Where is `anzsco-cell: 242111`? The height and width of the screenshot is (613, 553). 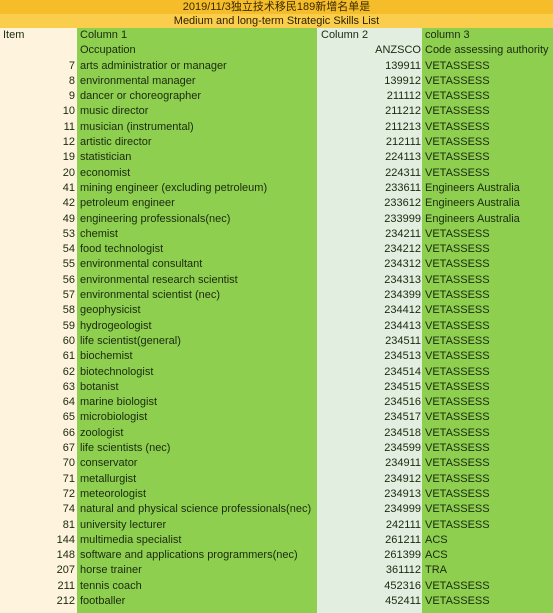
anzsco-cell: 242111 is located at coordinates (403, 524).